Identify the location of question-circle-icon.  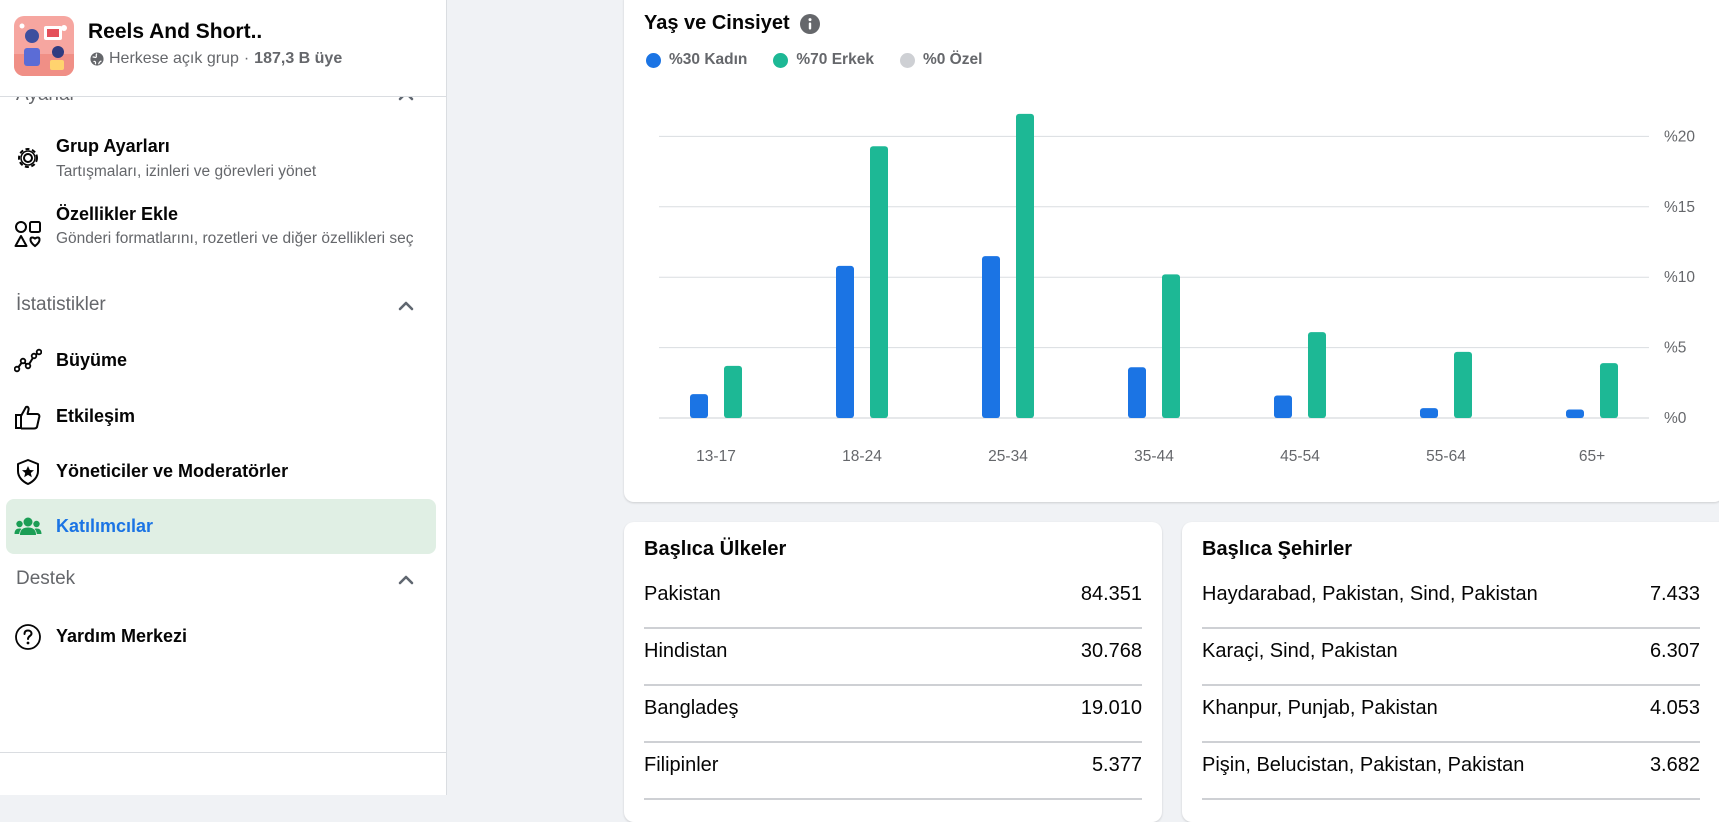
(28, 637).